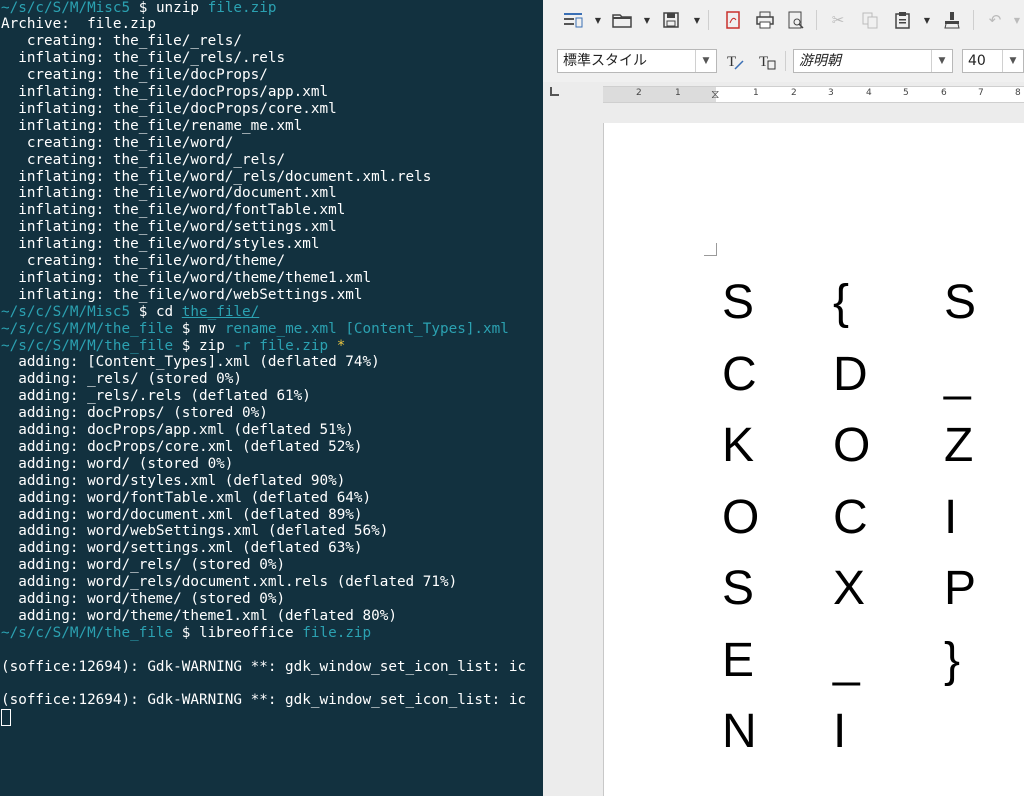 The width and height of the screenshot is (1024, 796). I want to click on save-icon, so click(671, 20).